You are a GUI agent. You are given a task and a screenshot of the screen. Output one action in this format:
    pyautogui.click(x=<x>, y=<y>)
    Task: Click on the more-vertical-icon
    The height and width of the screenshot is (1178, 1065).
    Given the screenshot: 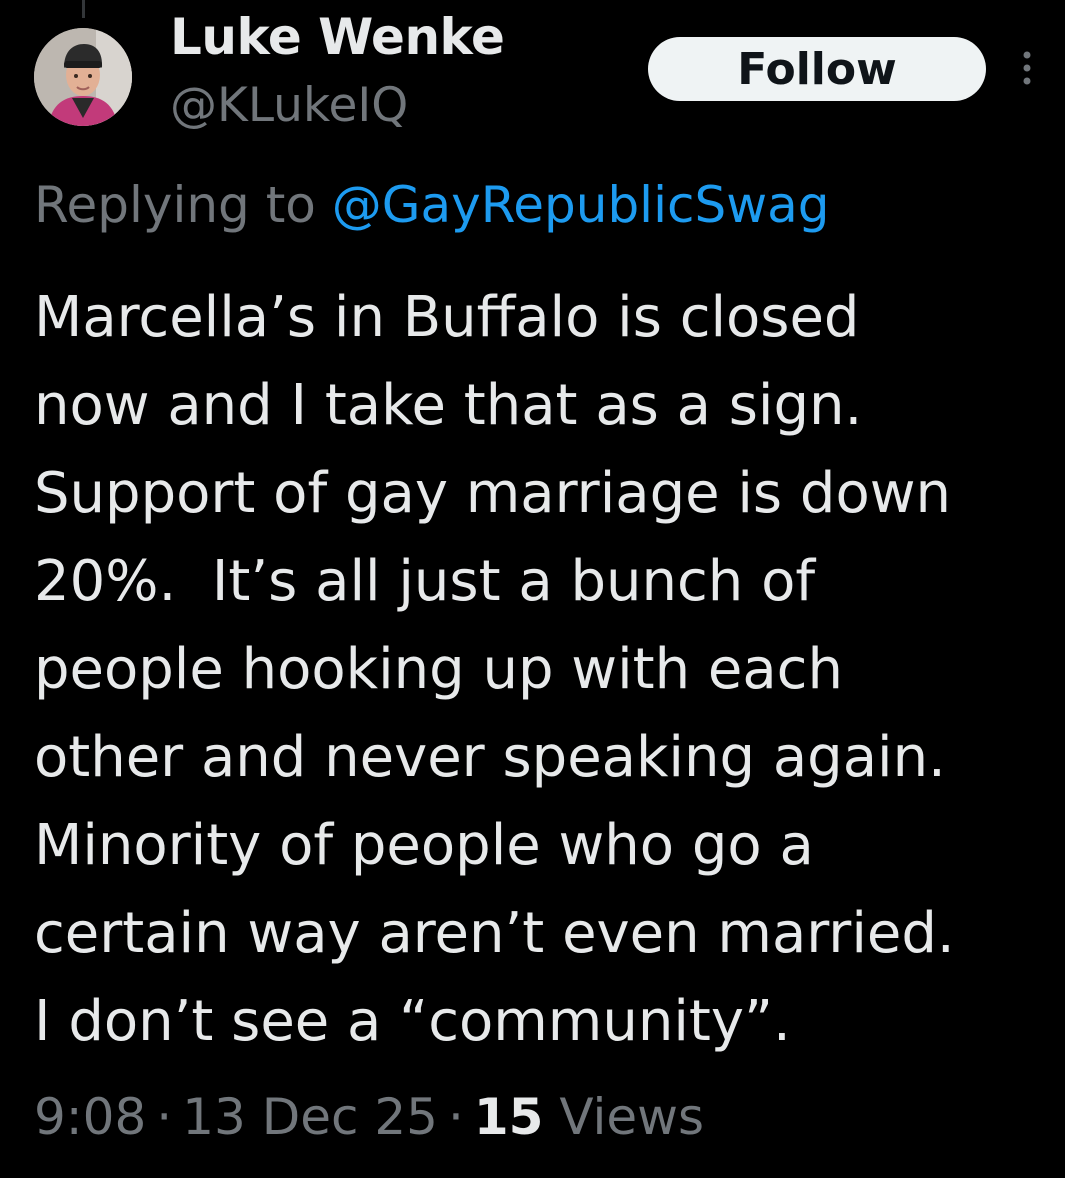 What is the action you would take?
    pyautogui.click(x=1027, y=68)
    